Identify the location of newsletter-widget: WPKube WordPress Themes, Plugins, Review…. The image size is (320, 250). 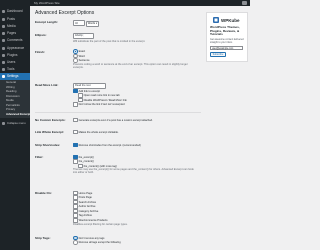
(227, 37).